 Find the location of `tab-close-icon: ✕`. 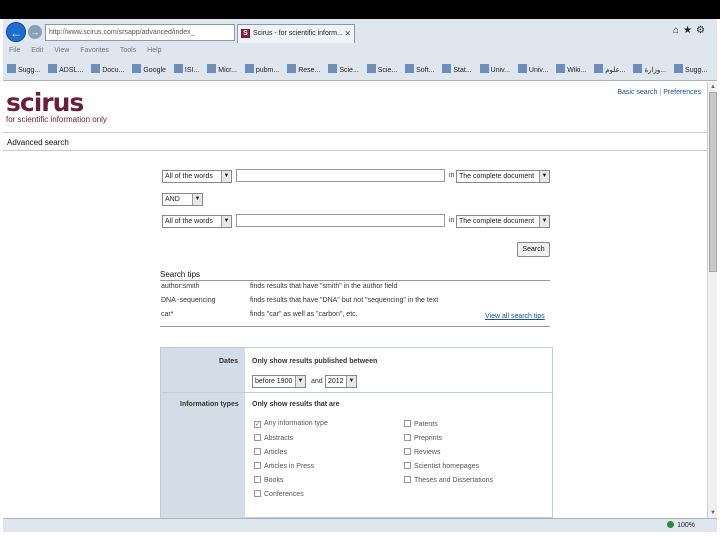

tab-close-icon: ✕ is located at coordinates (347, 34).